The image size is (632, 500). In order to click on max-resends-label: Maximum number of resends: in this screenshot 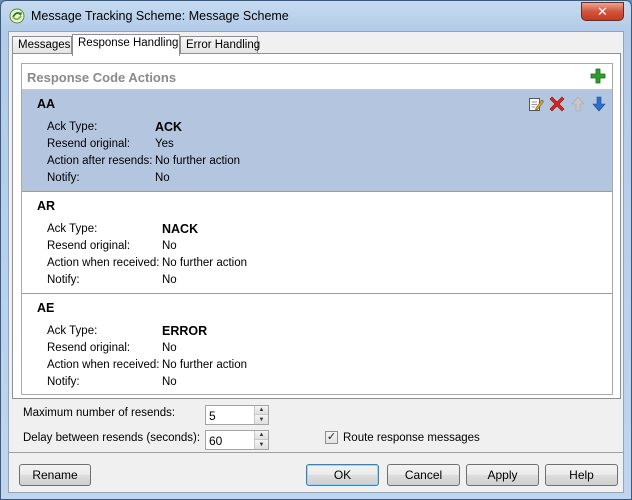, I will do `click(99, 413)`.